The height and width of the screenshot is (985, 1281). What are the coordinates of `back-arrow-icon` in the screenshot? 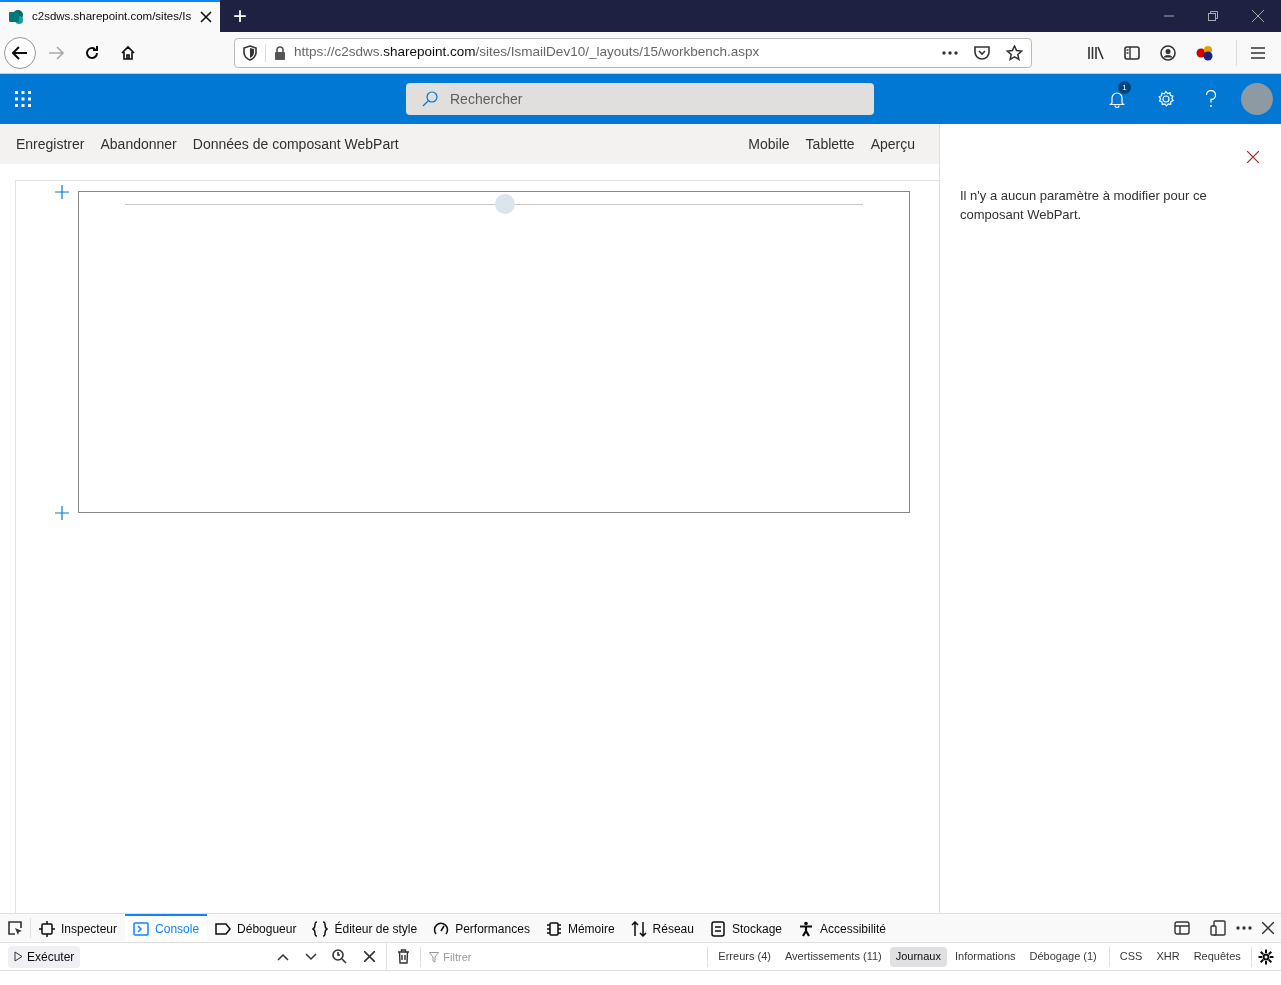 It's located at (20, 52).